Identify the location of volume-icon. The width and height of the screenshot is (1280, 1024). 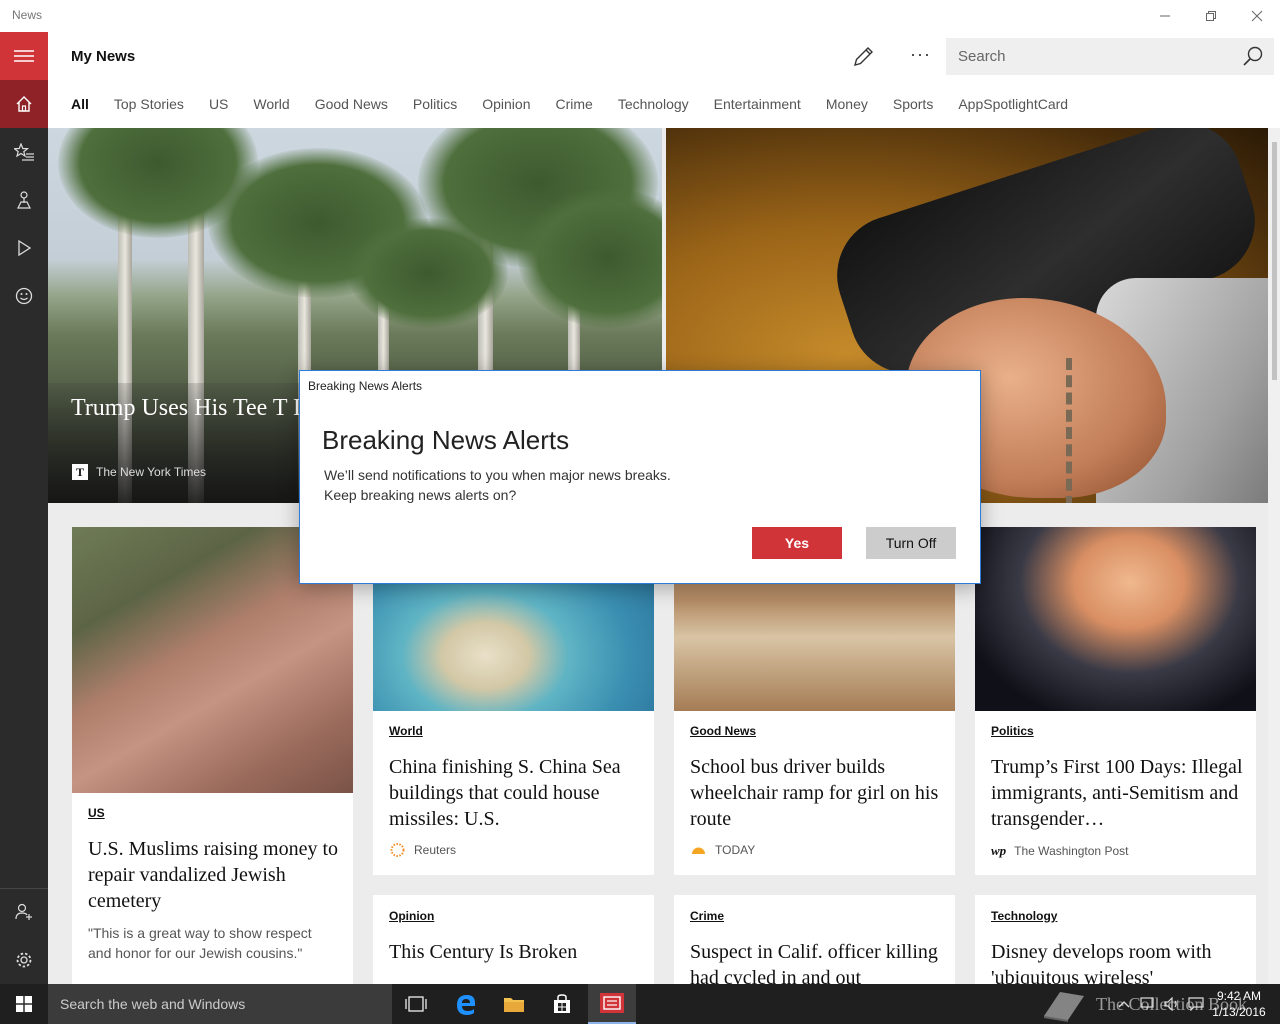
(1172, 1004).